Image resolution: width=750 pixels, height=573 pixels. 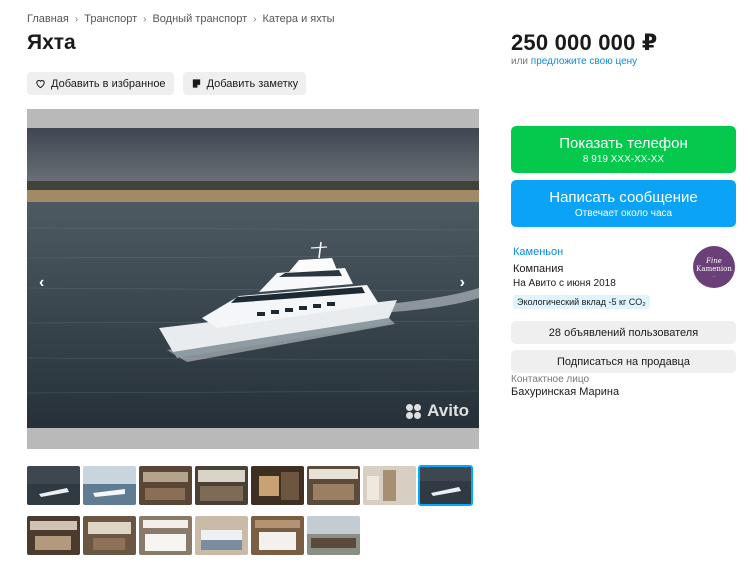 I want to click on offer-price-link: предложите свою цену, so click(x=584, y=61).